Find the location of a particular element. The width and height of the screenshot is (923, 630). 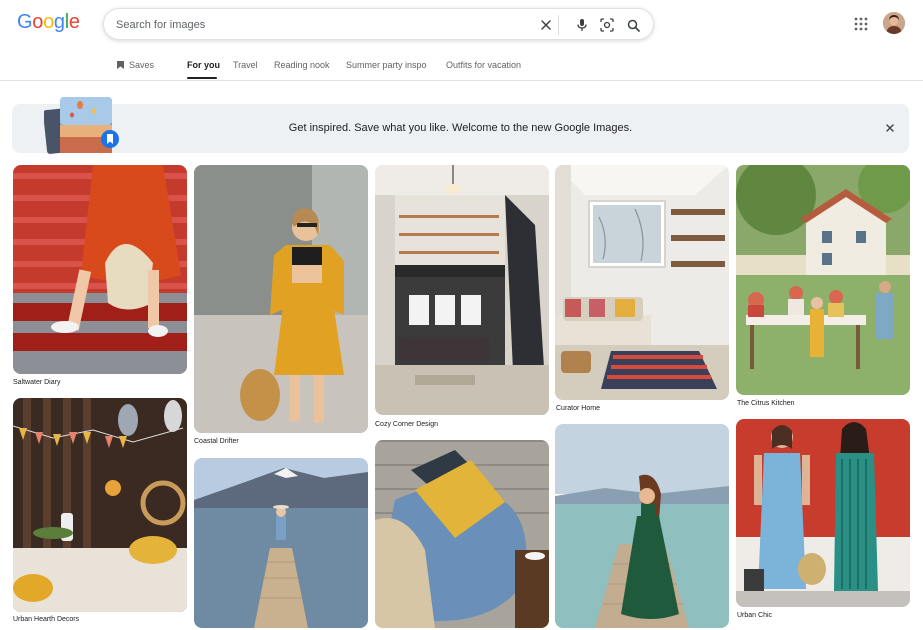

active-tab-indicator is located at coordinates (202, 78).